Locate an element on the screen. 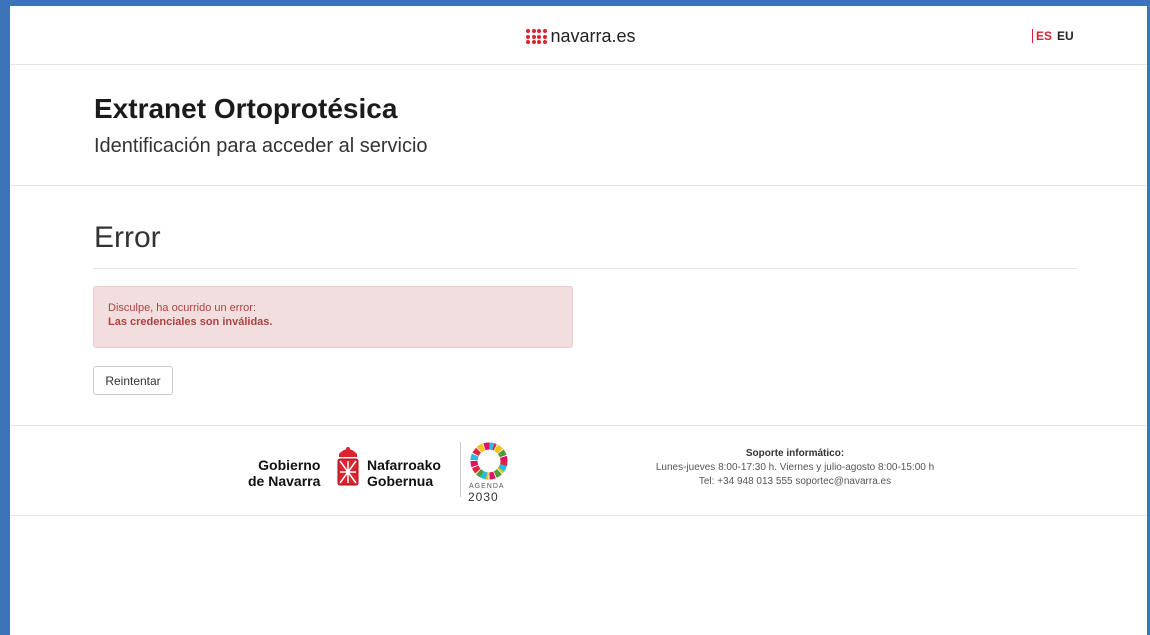 This screenshot has width=1150, height=635. gobernua-line-1: Nafarroako is located at coordinates (404, 465).